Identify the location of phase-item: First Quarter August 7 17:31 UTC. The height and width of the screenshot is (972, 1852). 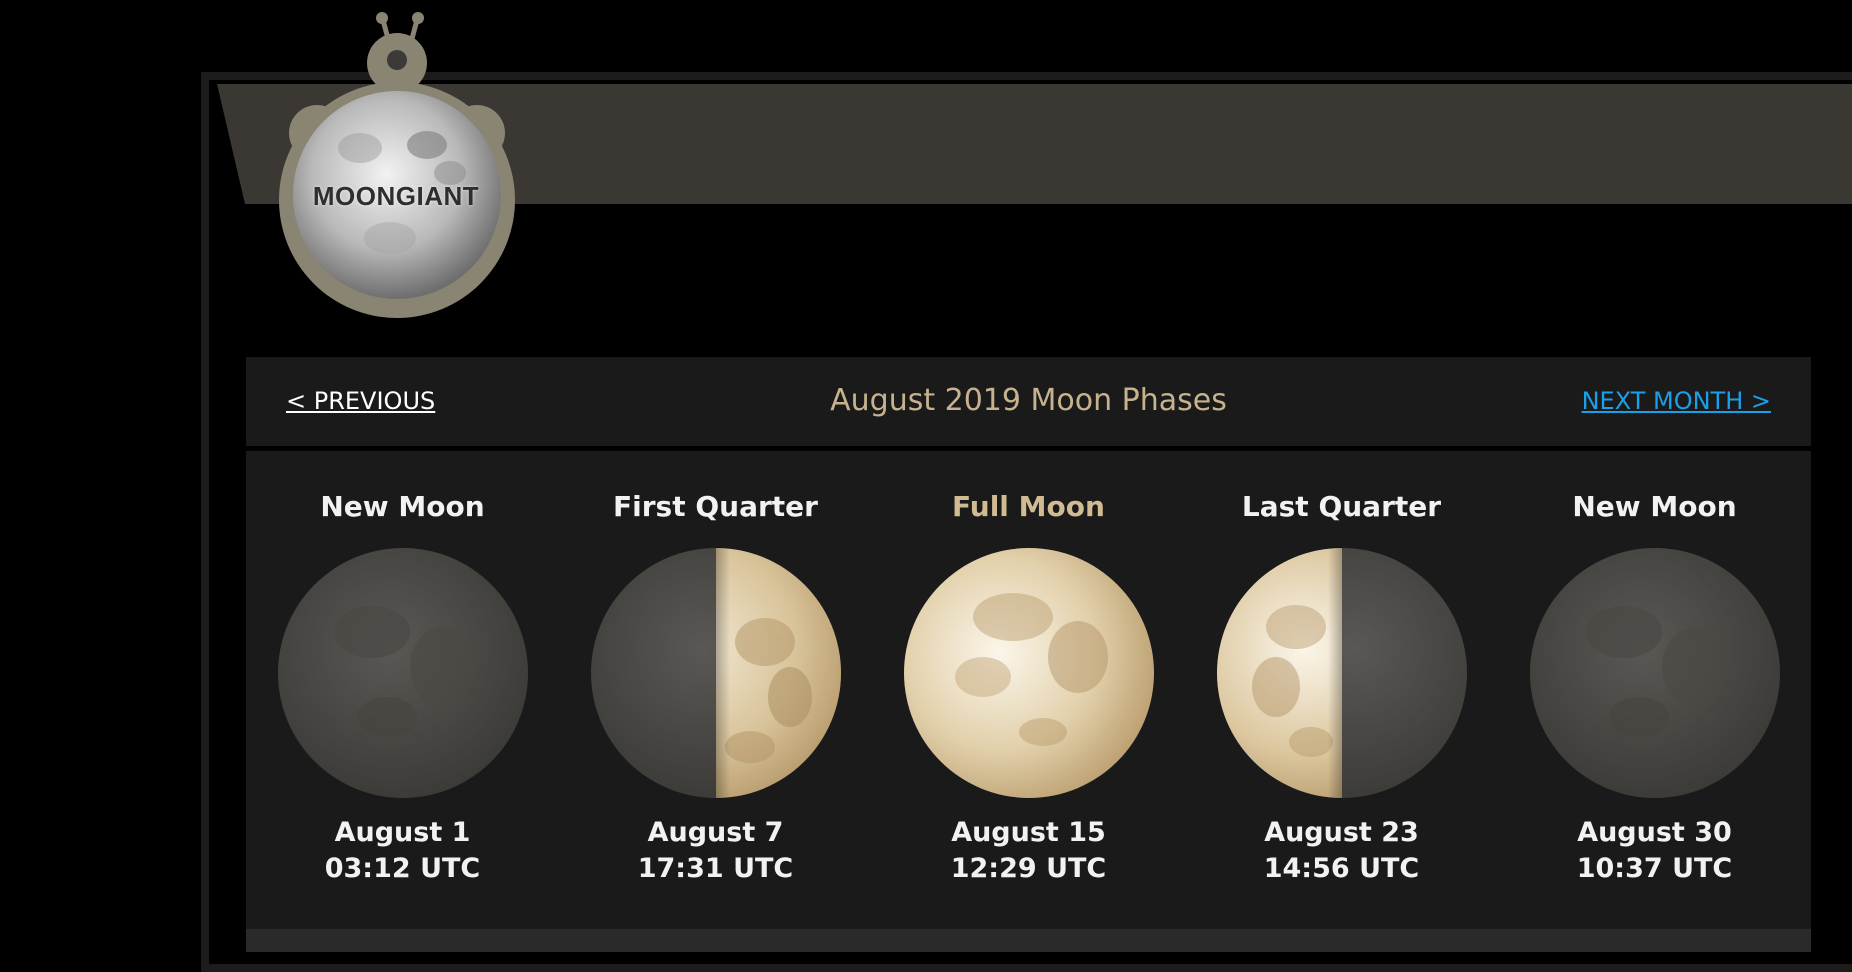
(715, 690).